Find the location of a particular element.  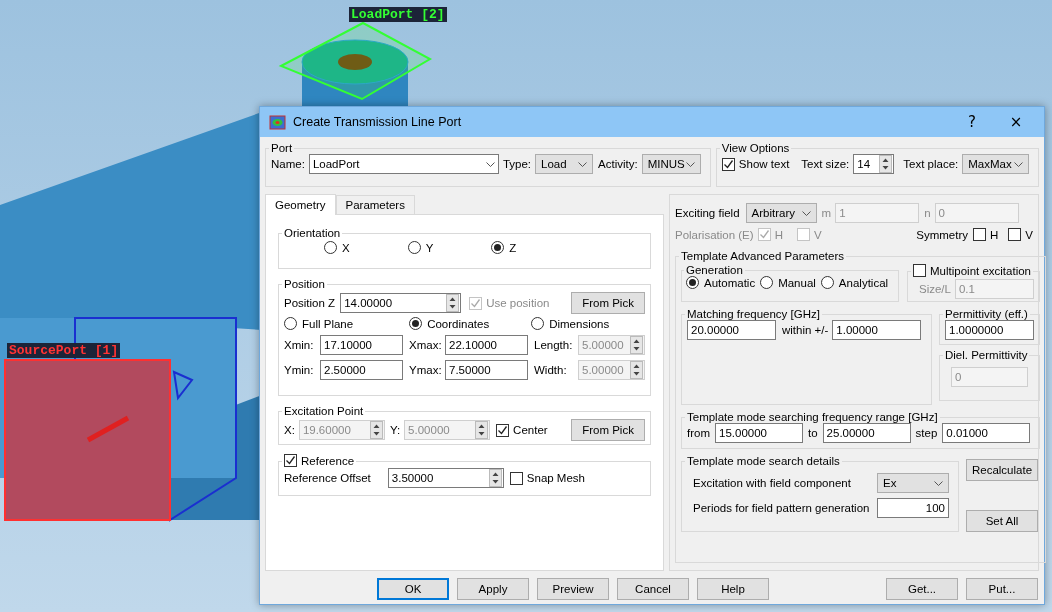

checkbox-label: Multipoint excitation is located at coordinates (980, 270).